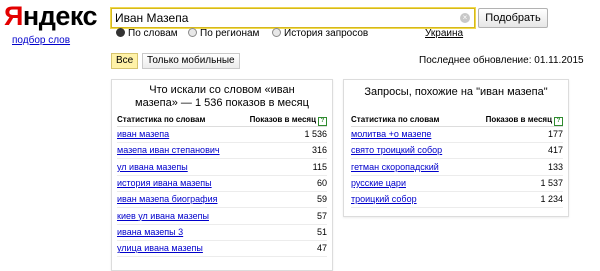 This screenshot has height=271, width=600. Describe the element at coordinates (164, 183) in the screenshot. I see `query-link: история ивана мазепы` at that location.